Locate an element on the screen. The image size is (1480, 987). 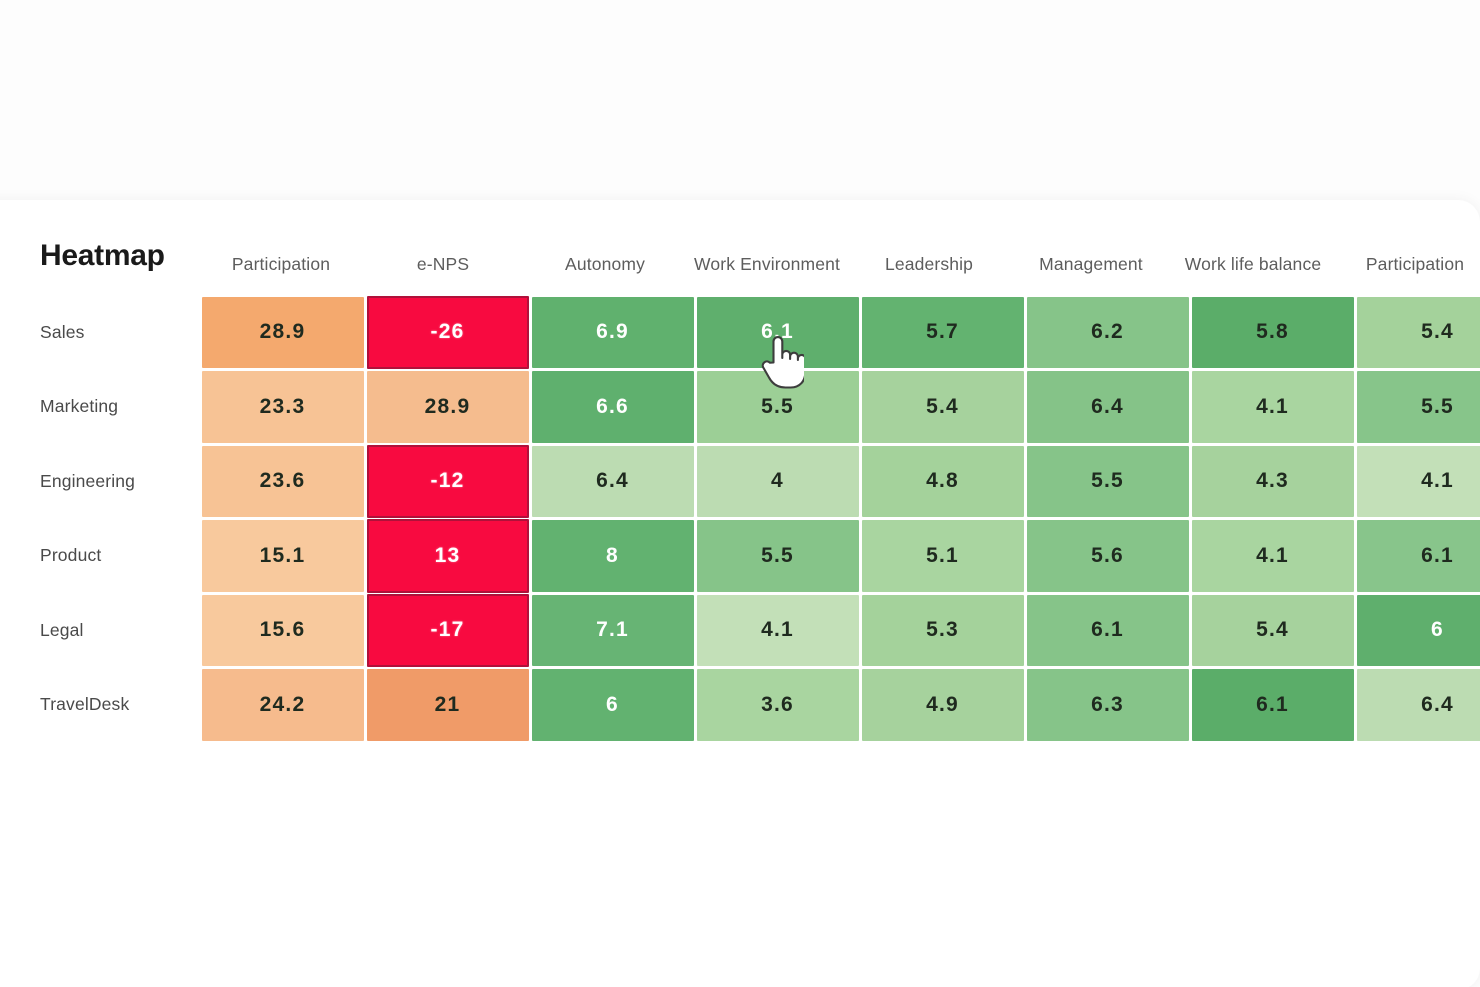
heatmap-cell: 5.1 is located at coordinates (942, 556).